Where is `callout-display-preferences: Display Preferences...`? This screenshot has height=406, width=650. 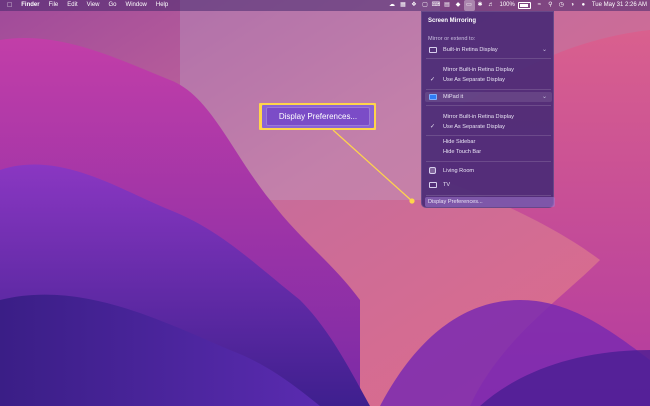
callout-display-preferences: Display Preferences... is located at coordinates (318, 116).